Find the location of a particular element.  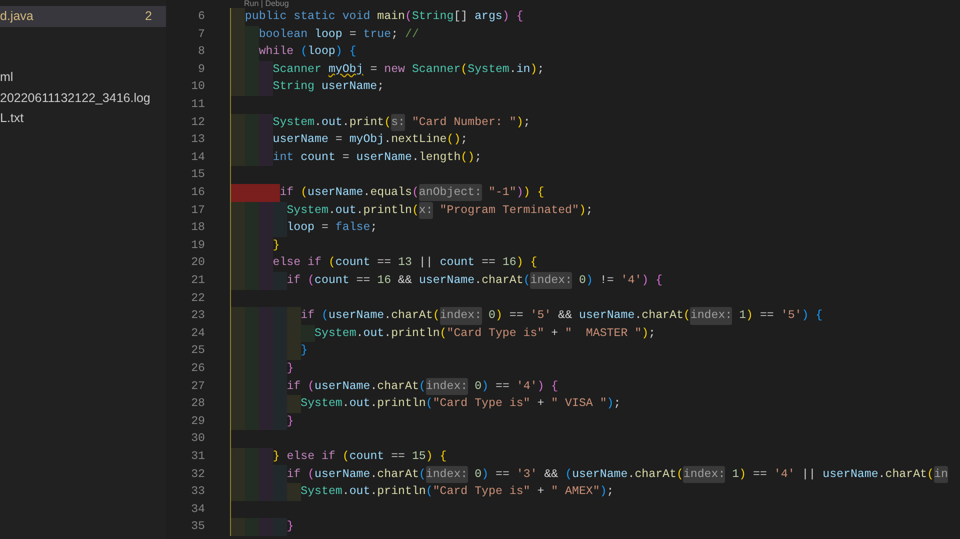

line-number: 10 is located at coordinates (197, 87).